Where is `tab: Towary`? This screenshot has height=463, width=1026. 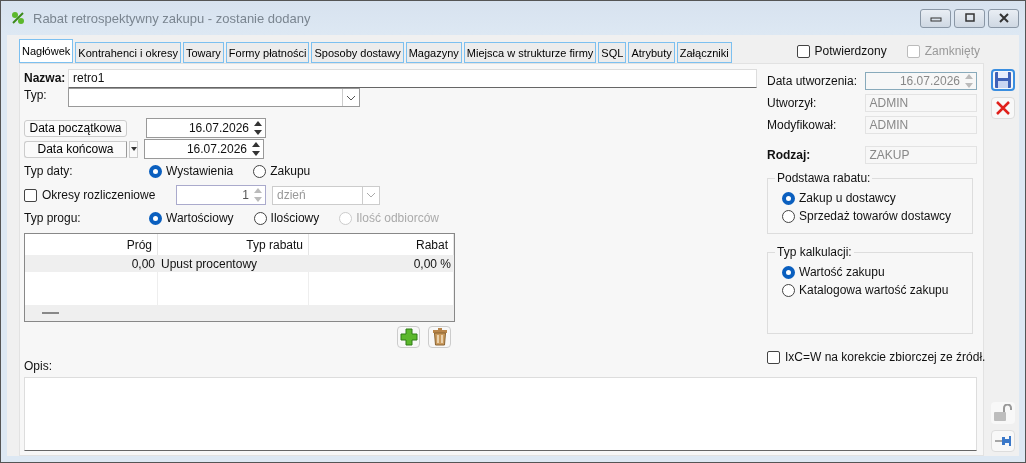 tab: Towary is located at coordinates (203, 52).